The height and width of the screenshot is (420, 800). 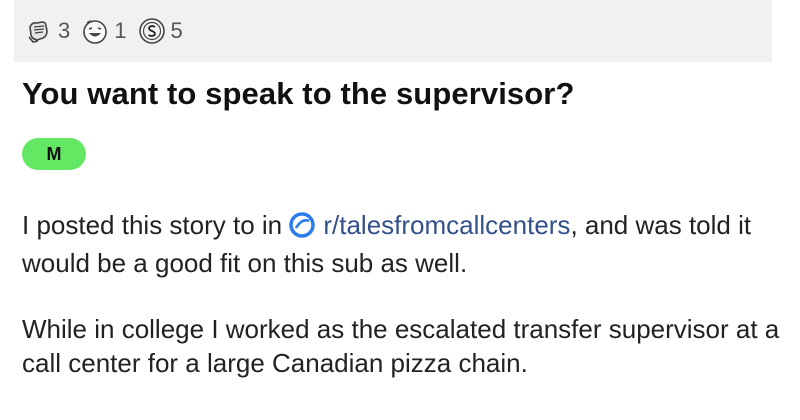 I want to click on award-silver: 5, so click(x=160, y=31).